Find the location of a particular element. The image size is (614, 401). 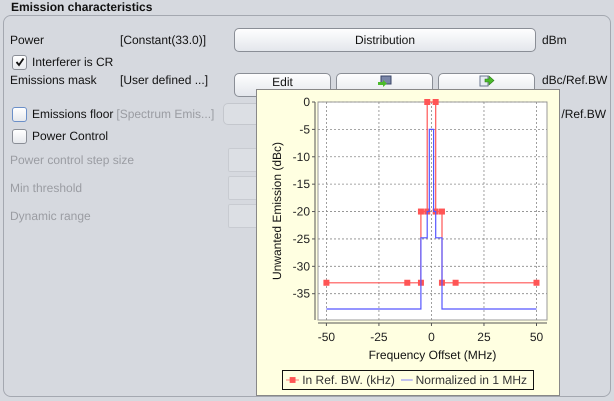

x-tick-label: -50 is located at coordinates (327, 337).